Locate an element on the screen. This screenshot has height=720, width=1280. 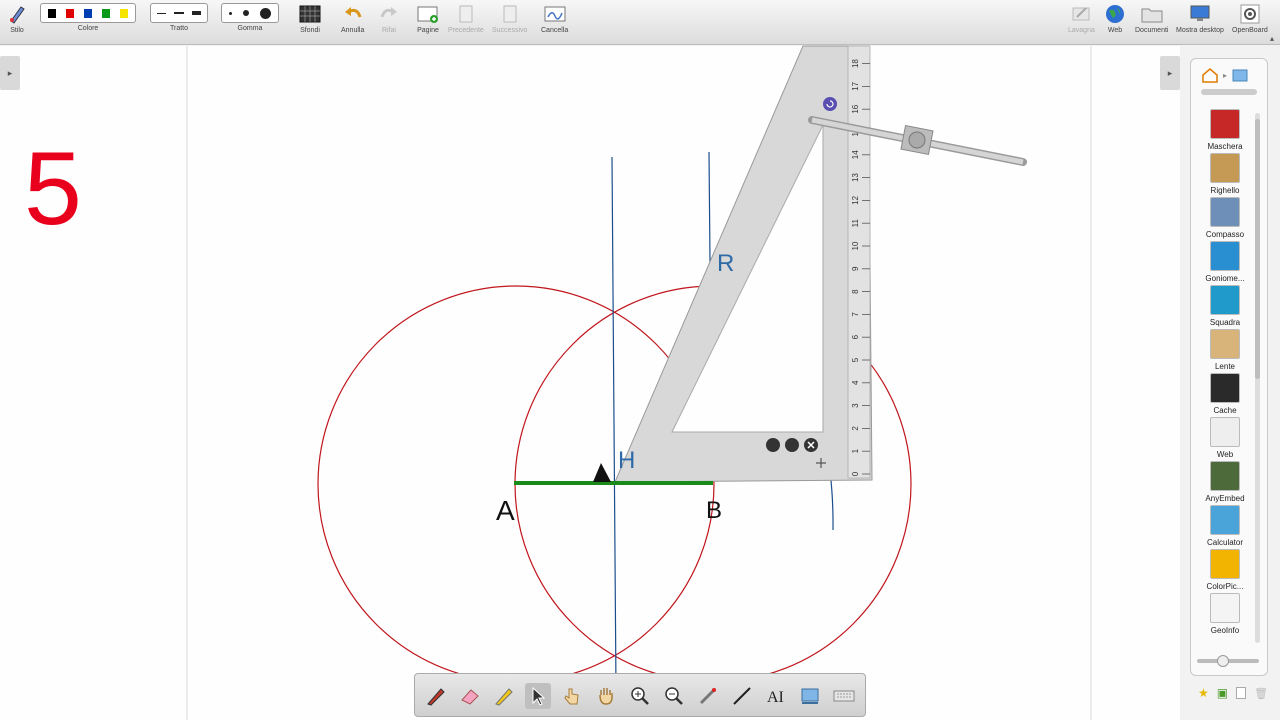
home-icon is located at coordinates (1210, 75).